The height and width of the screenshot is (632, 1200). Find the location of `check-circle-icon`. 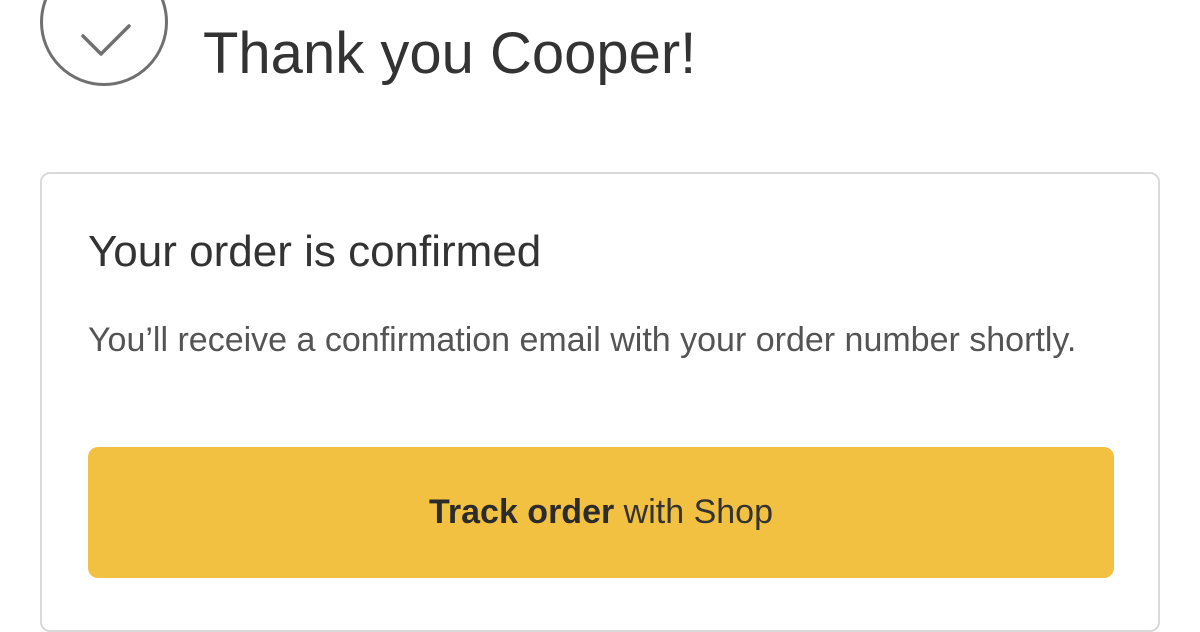

check-circle-icon is located at coordinates (104, 43).